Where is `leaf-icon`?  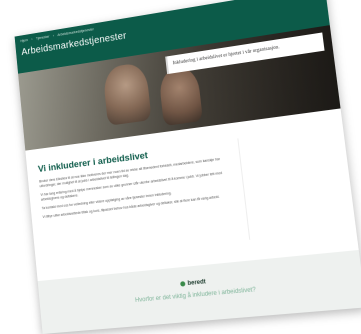 leaf-icon is located at coordinates (182, 284).